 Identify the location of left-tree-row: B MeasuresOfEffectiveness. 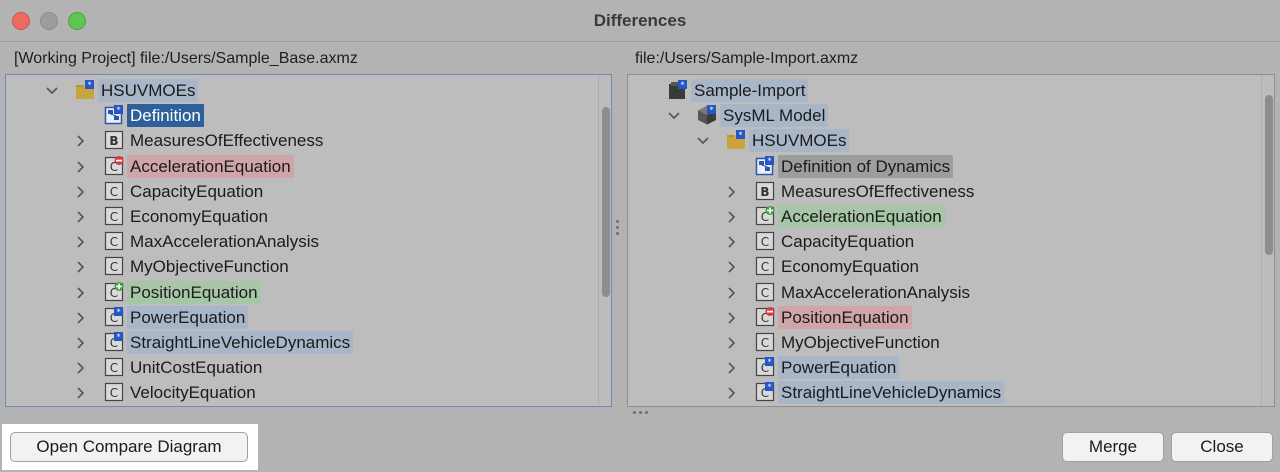
(296, 140).